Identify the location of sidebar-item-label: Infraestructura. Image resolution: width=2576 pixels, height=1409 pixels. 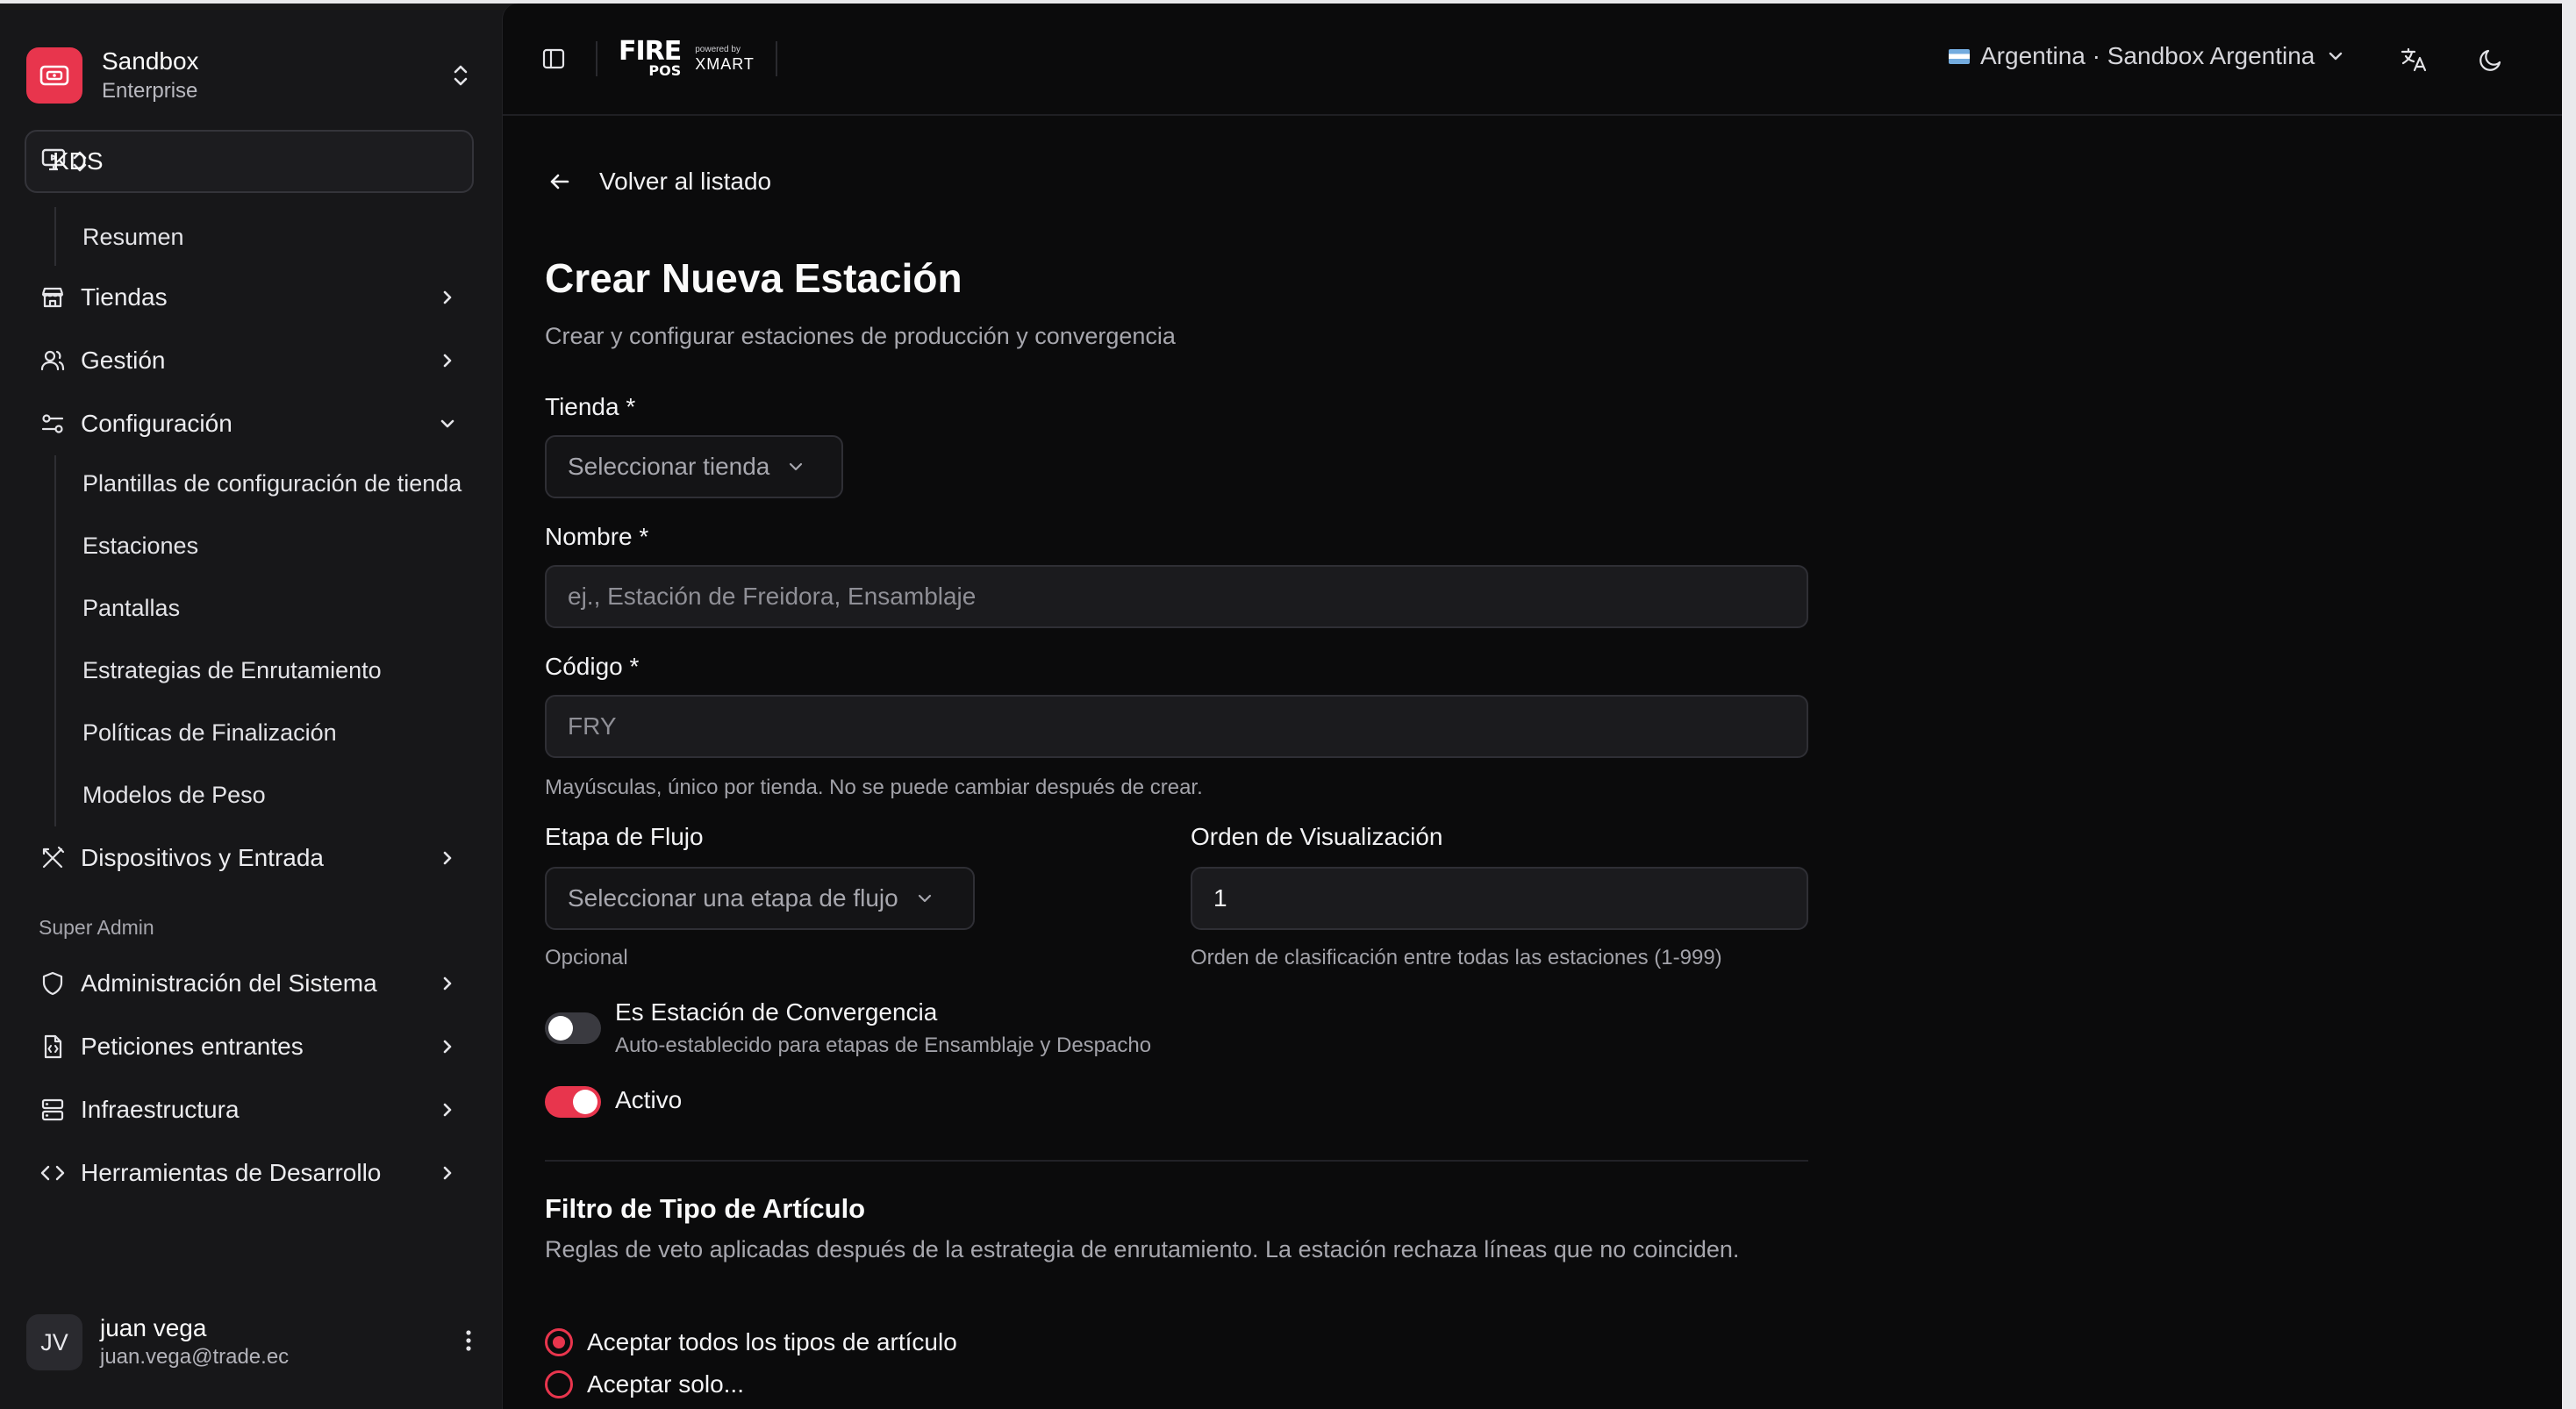
(160, 1109).